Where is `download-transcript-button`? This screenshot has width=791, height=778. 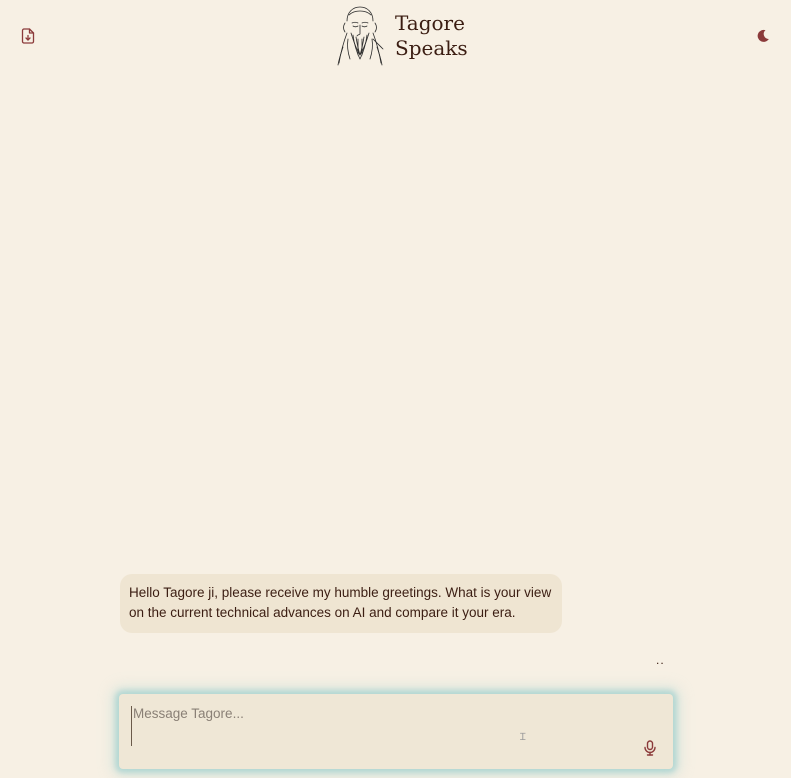
download-transcript-button is located at coordinates (28, 36).